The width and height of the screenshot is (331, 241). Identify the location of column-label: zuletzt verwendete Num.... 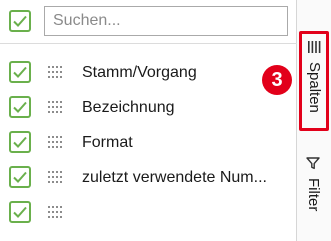
(174, 177).